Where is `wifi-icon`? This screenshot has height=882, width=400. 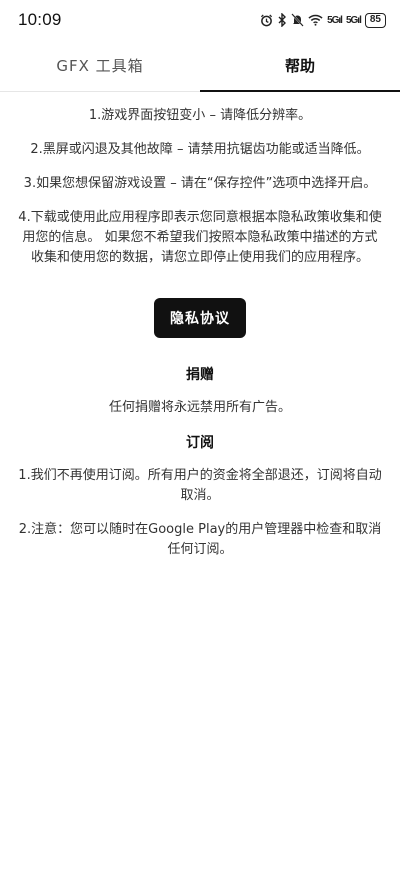 wifi-icon is located at coordinates (315, 20).